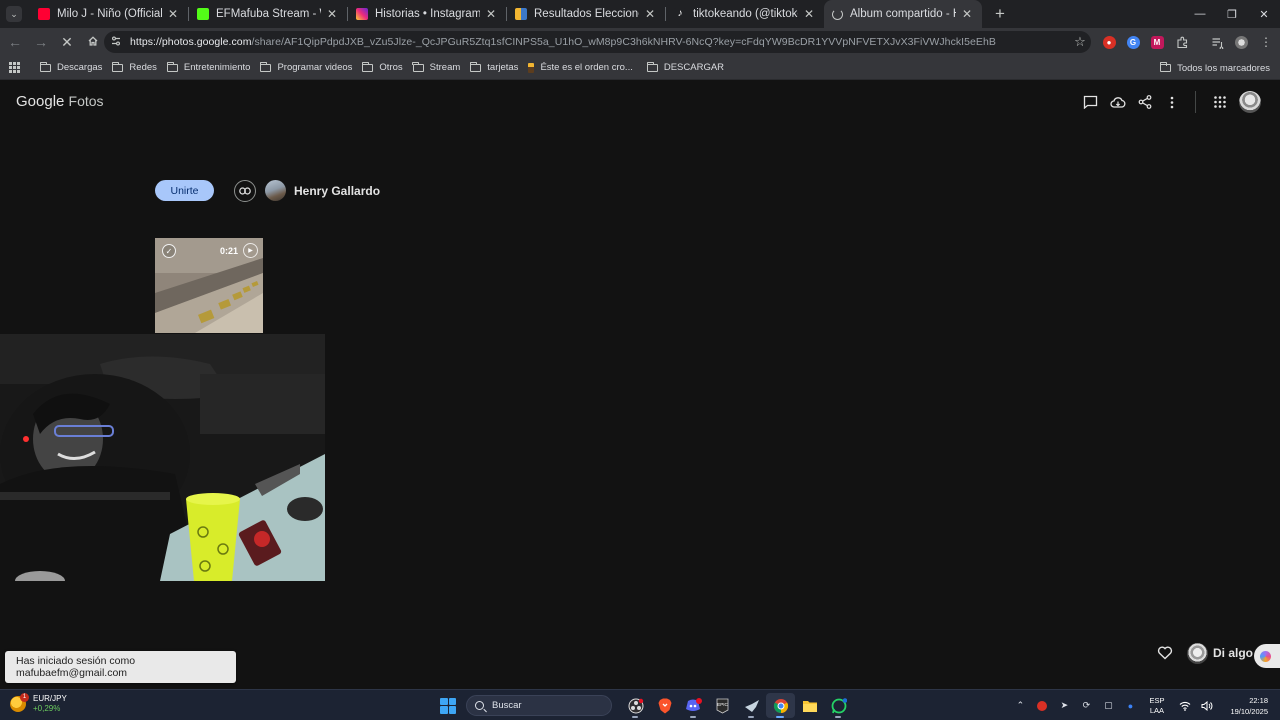 The width and height of the screenshot is (1280, 720). What do you see at coordinates (1266, 42) in the screenshot?
I see `chrome-menu-icon: ⋮` at bounding box center [1266, 42].